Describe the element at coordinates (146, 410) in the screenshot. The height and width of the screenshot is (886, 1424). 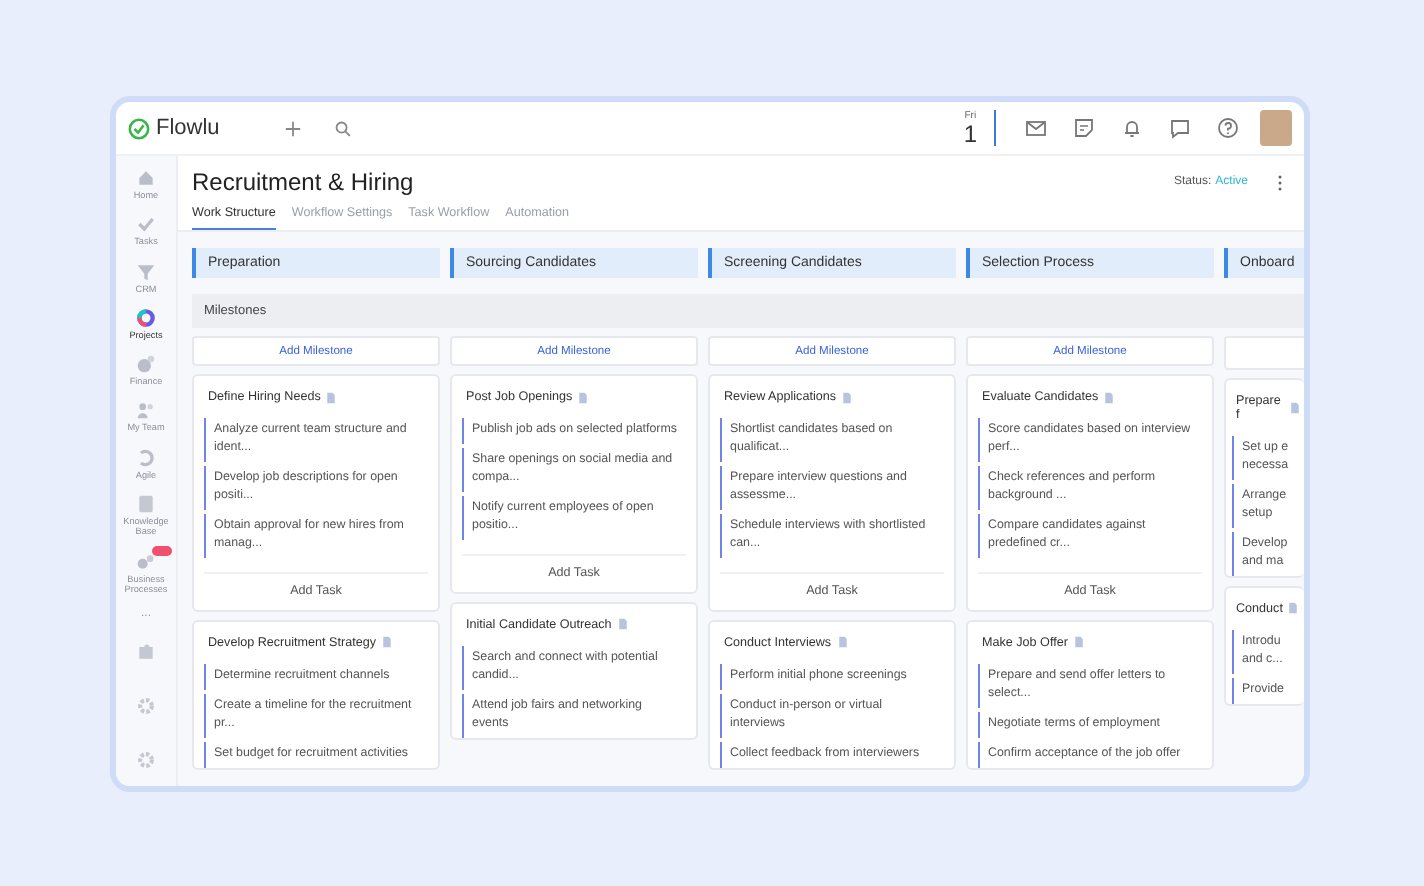
I see `people-icon` at that location.